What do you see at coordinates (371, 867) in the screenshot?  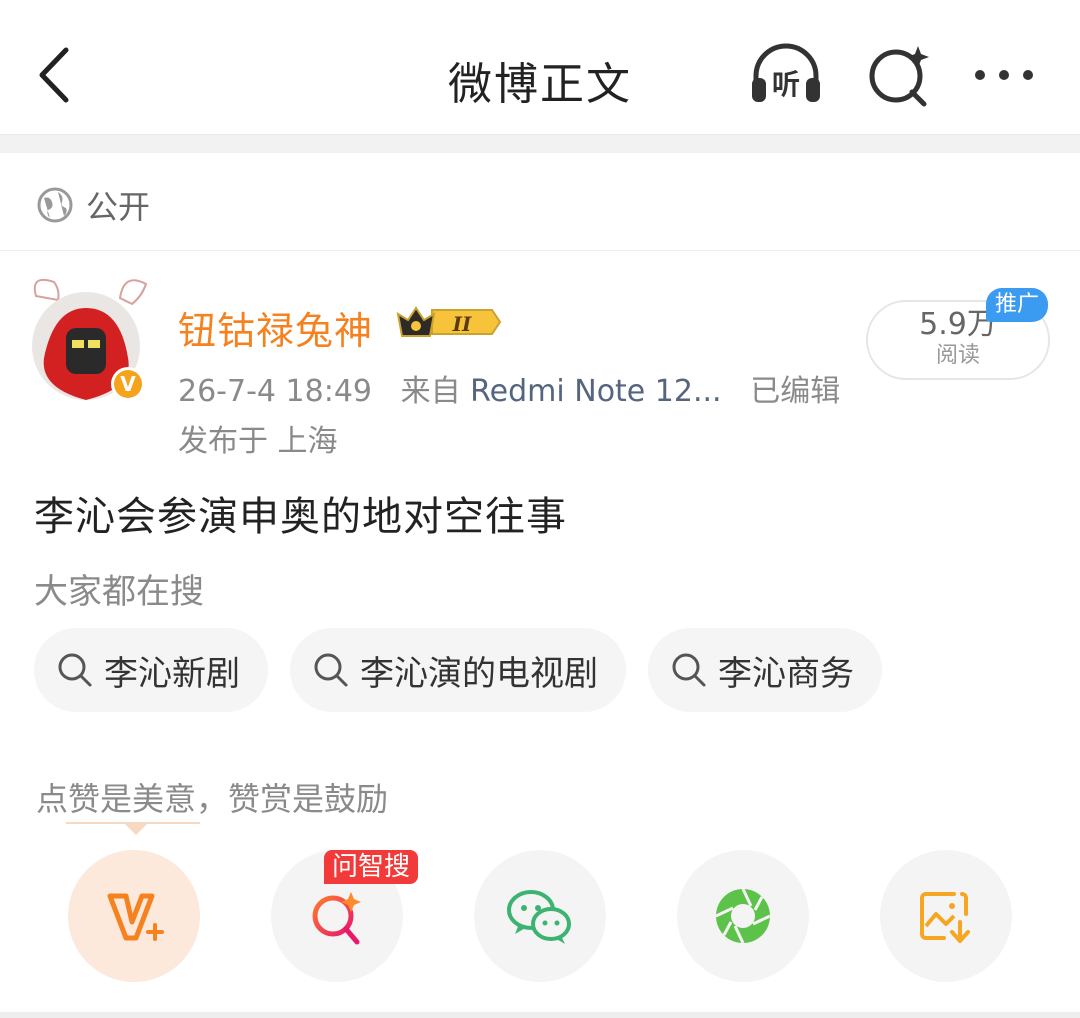 I see `ask-search-badge: 问智搜` at bounding box center [371, 867].